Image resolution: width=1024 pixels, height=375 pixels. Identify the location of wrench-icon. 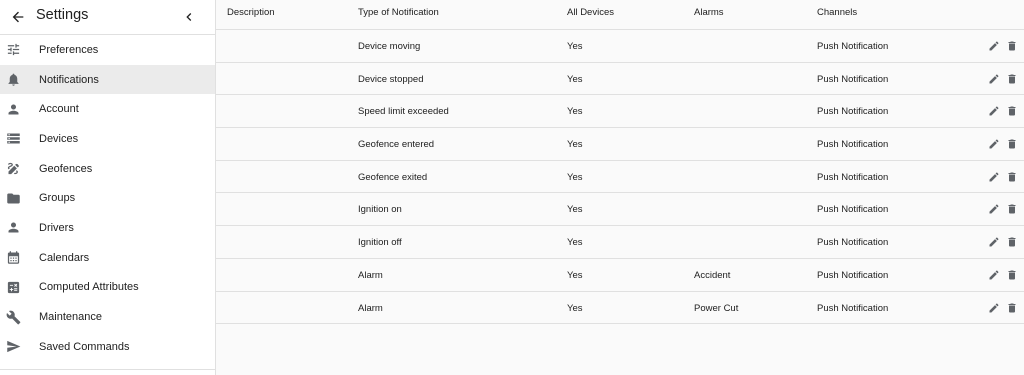
(13, 317).